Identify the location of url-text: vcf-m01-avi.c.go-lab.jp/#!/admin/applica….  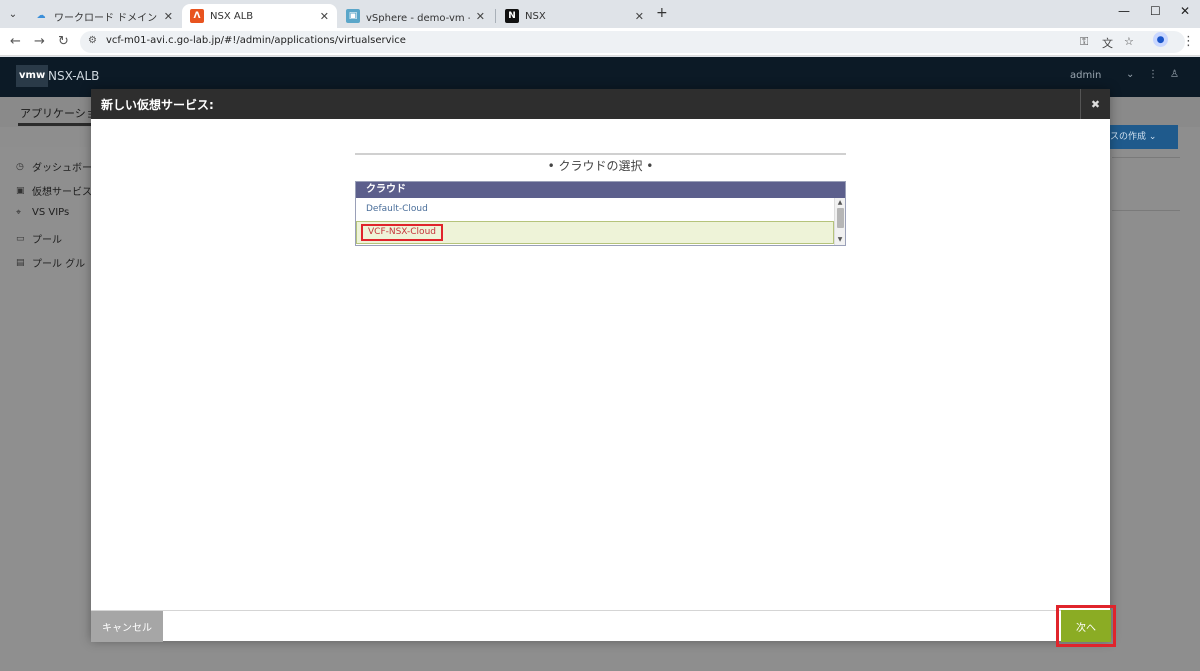
(256, 40).